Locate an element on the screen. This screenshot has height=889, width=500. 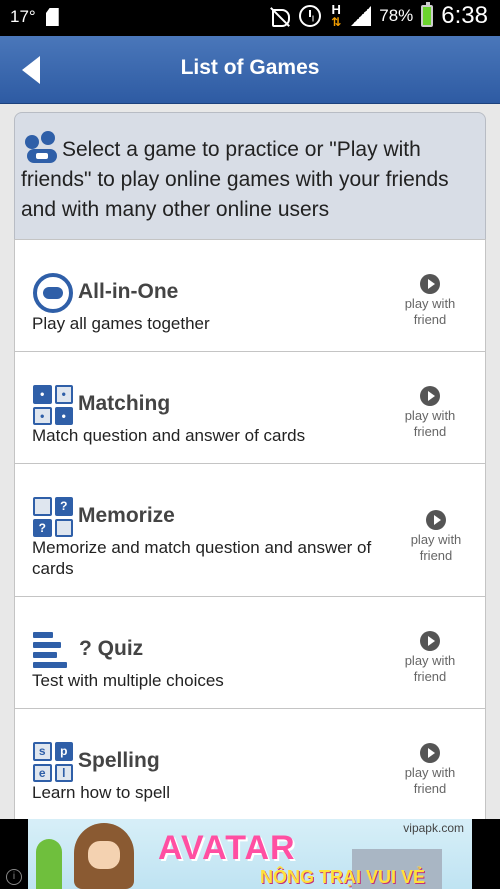
clock: 6:38 is located at coordinates (464, 15).